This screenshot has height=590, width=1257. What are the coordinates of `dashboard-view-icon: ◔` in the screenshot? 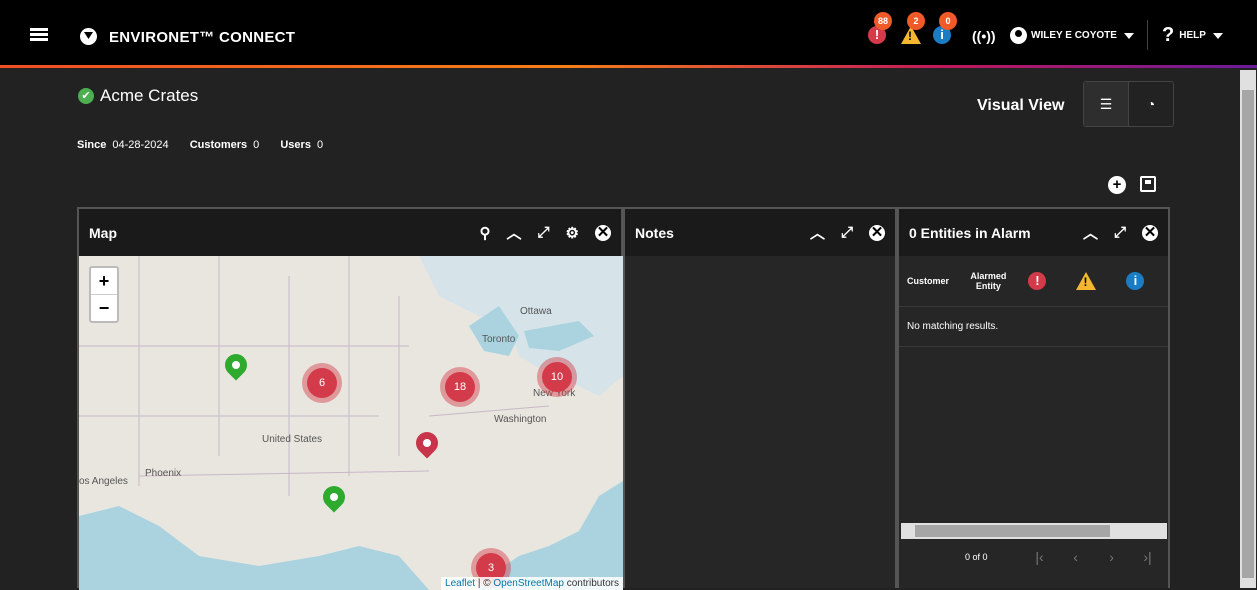 It's located at (1151, 104).